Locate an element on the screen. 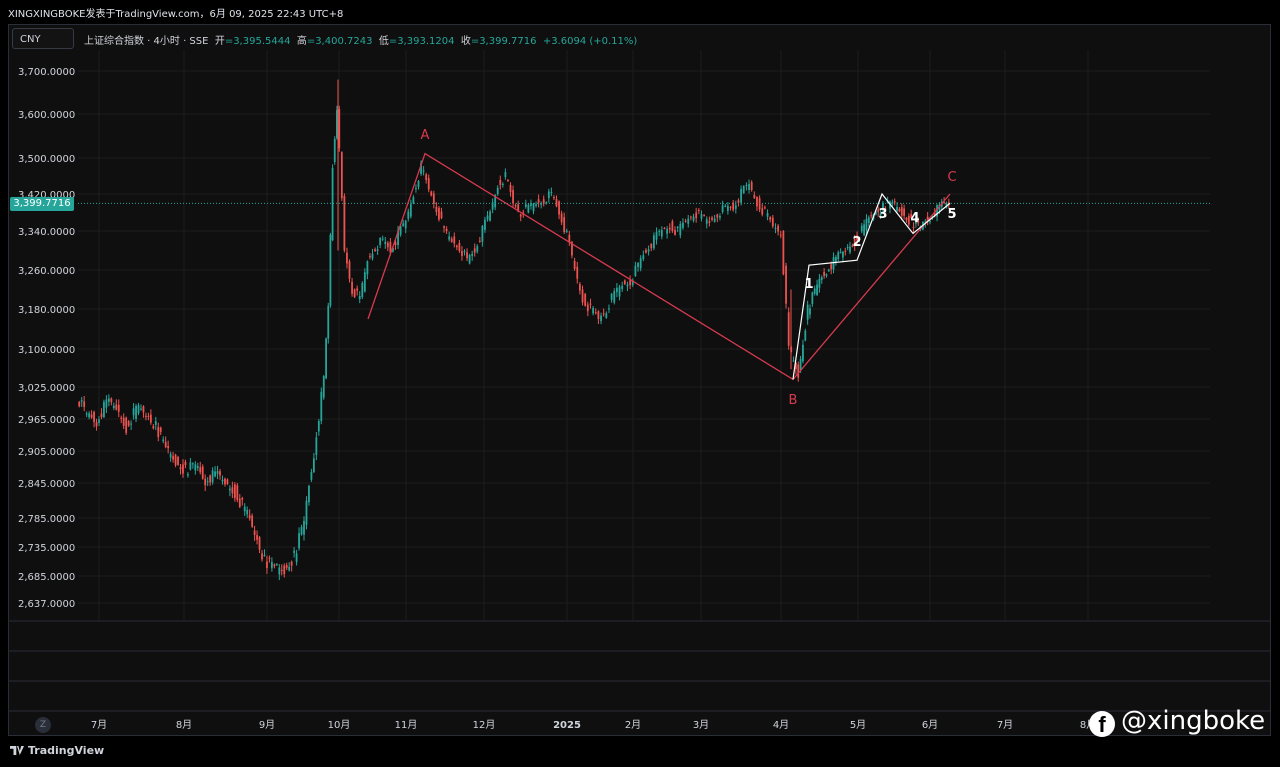 The image size is (1280, 767). x-tick-label: 8月 is located at coordinates (184, 725).